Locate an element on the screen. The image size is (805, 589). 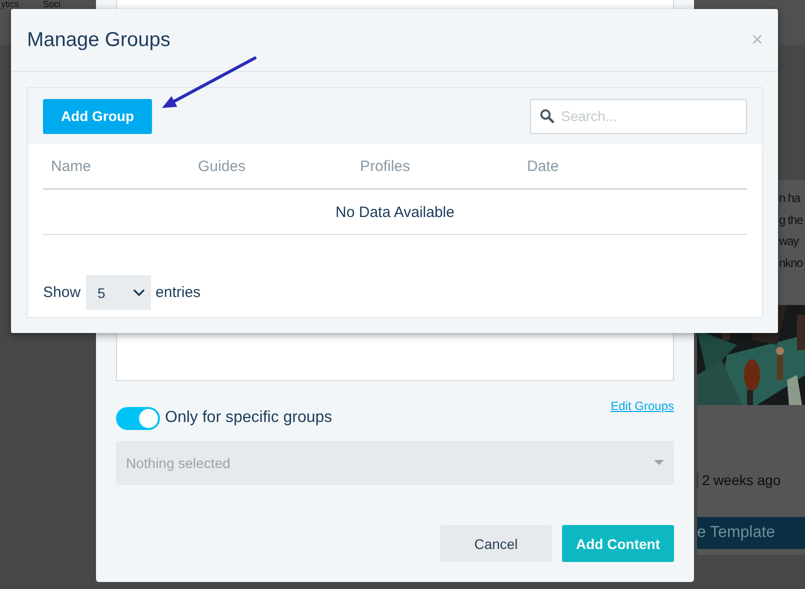
group-select: Nothing selected is located at coordinates (395, 463).